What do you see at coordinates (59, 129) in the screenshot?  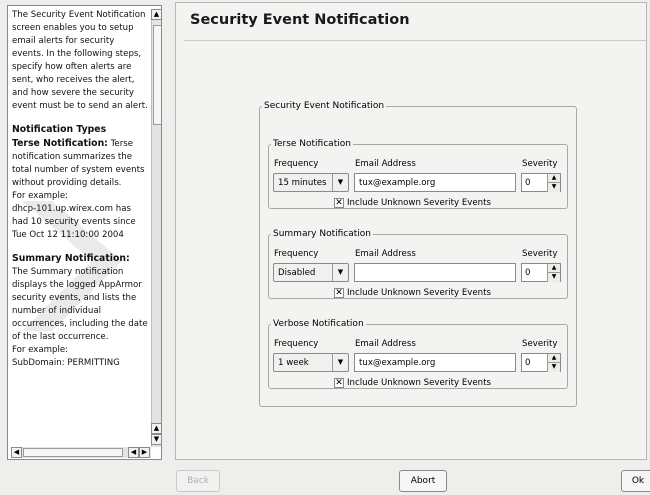 I see `help-types-heading: Notification Types` at bounding box center [59, 129].